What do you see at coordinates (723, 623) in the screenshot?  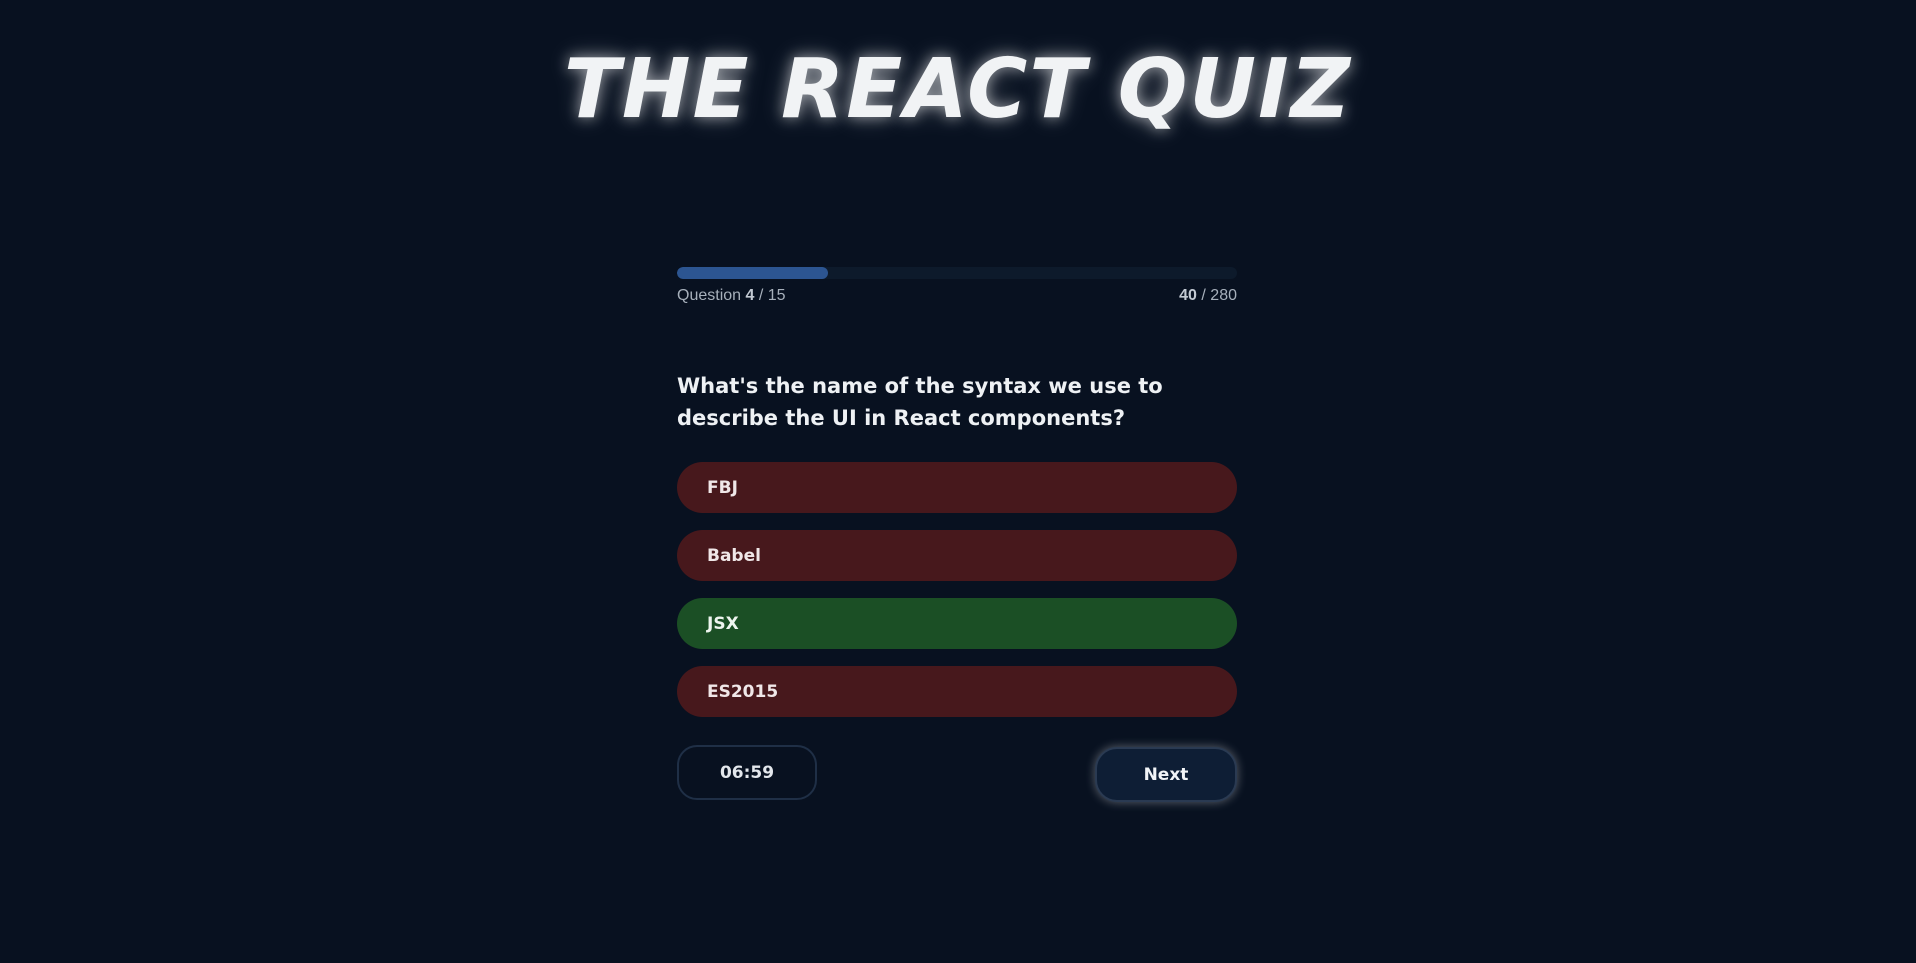 I see `answer-option-label: JSX` at bounding box center [723, 623].